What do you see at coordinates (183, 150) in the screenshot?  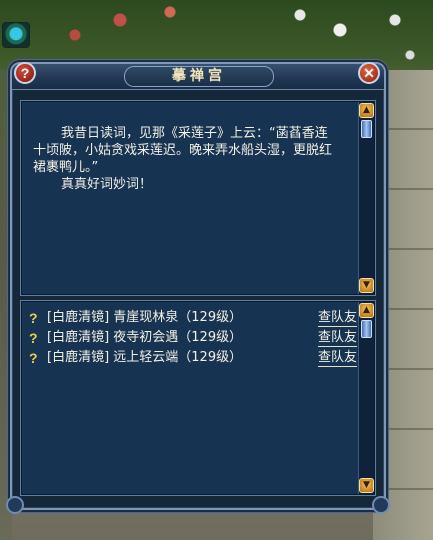 I see `dialogue-line: 十顷陂，小姑贪戏采莲迟。晚来弄水船头湿，更脱红` at bounding box center [183, 150].